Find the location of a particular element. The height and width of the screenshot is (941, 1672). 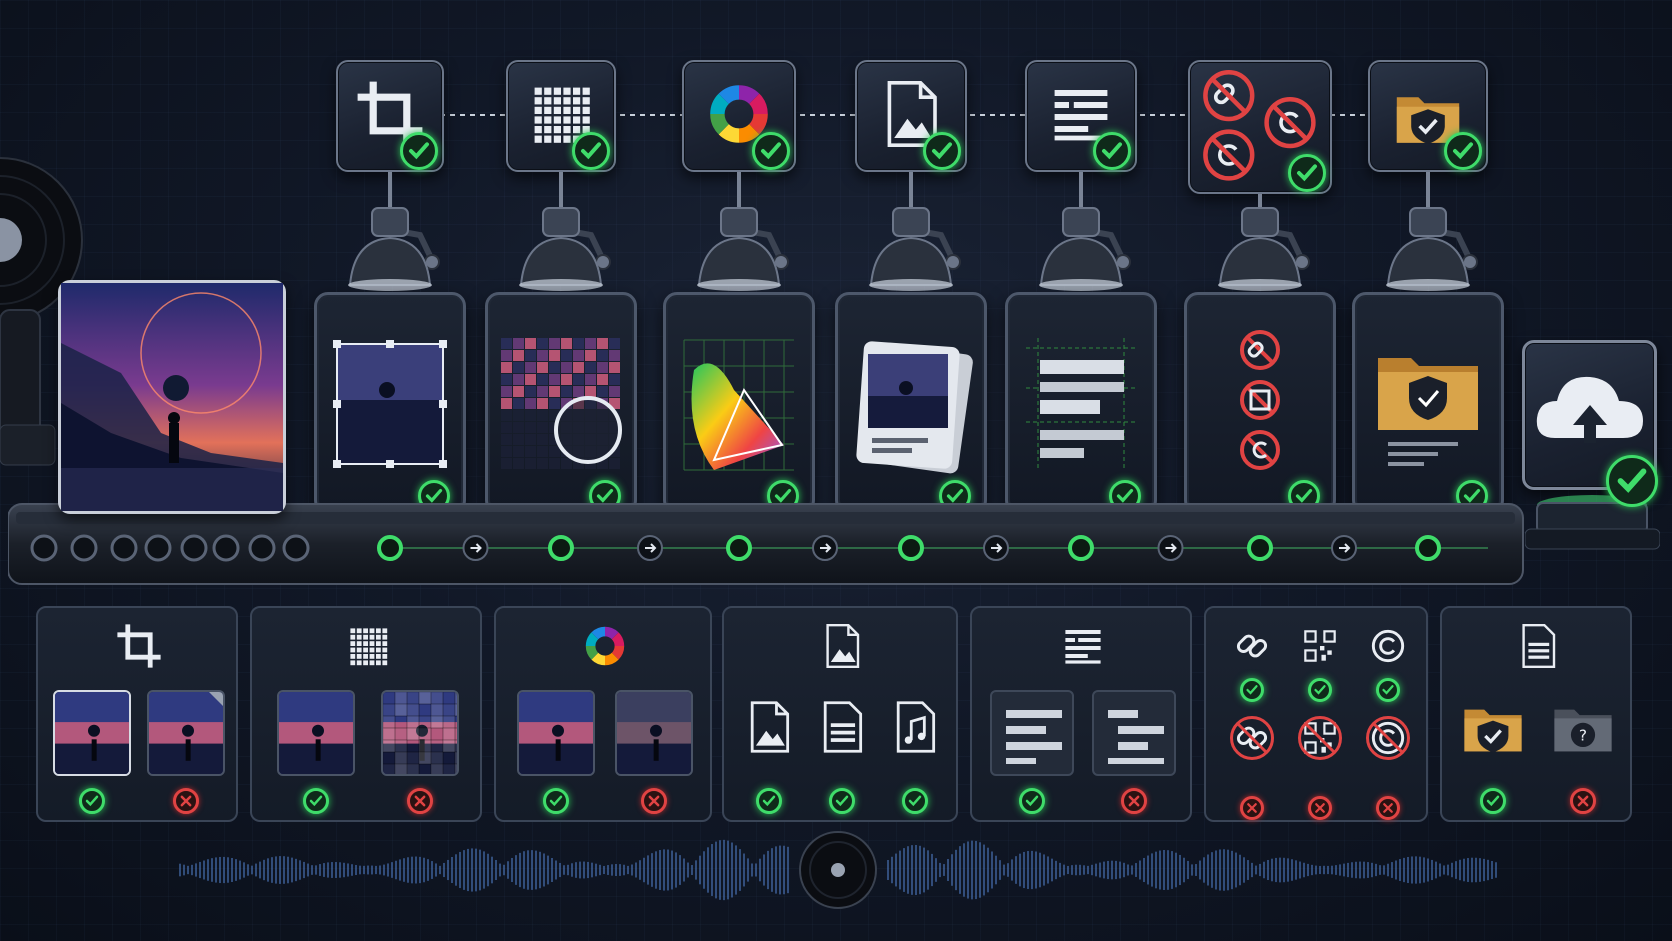

chamber-content-text-layout is located at coordinates (1081, 404).